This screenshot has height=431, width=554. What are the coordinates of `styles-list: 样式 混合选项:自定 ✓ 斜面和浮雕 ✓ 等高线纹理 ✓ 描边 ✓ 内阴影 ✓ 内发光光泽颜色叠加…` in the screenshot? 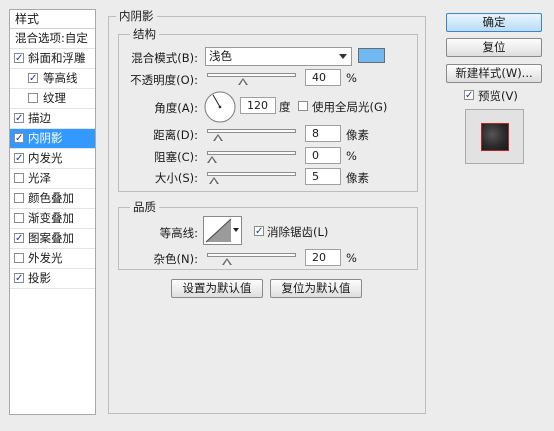 It's located at (52, 212).